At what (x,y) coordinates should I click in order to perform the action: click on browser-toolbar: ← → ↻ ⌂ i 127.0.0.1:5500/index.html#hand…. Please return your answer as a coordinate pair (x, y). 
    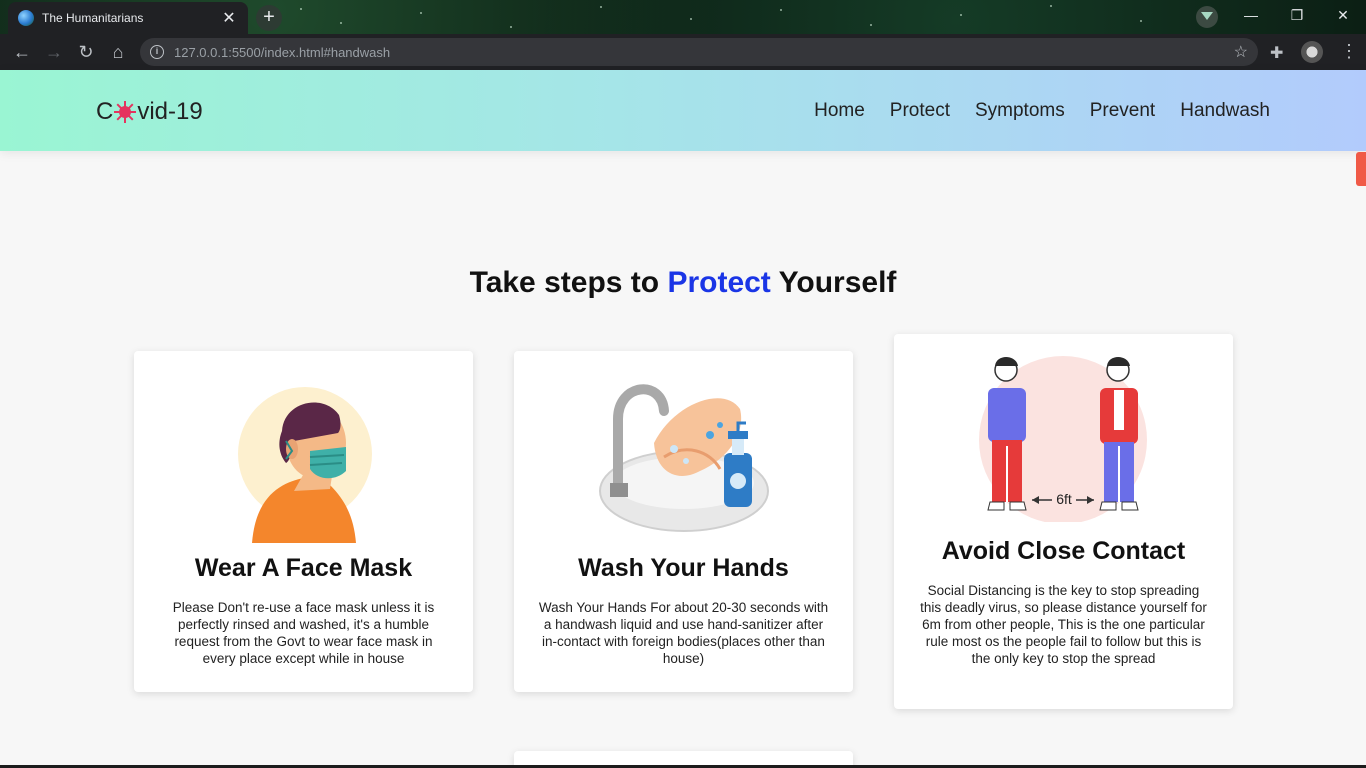
    Looking at the image, I should click on (683, 52).